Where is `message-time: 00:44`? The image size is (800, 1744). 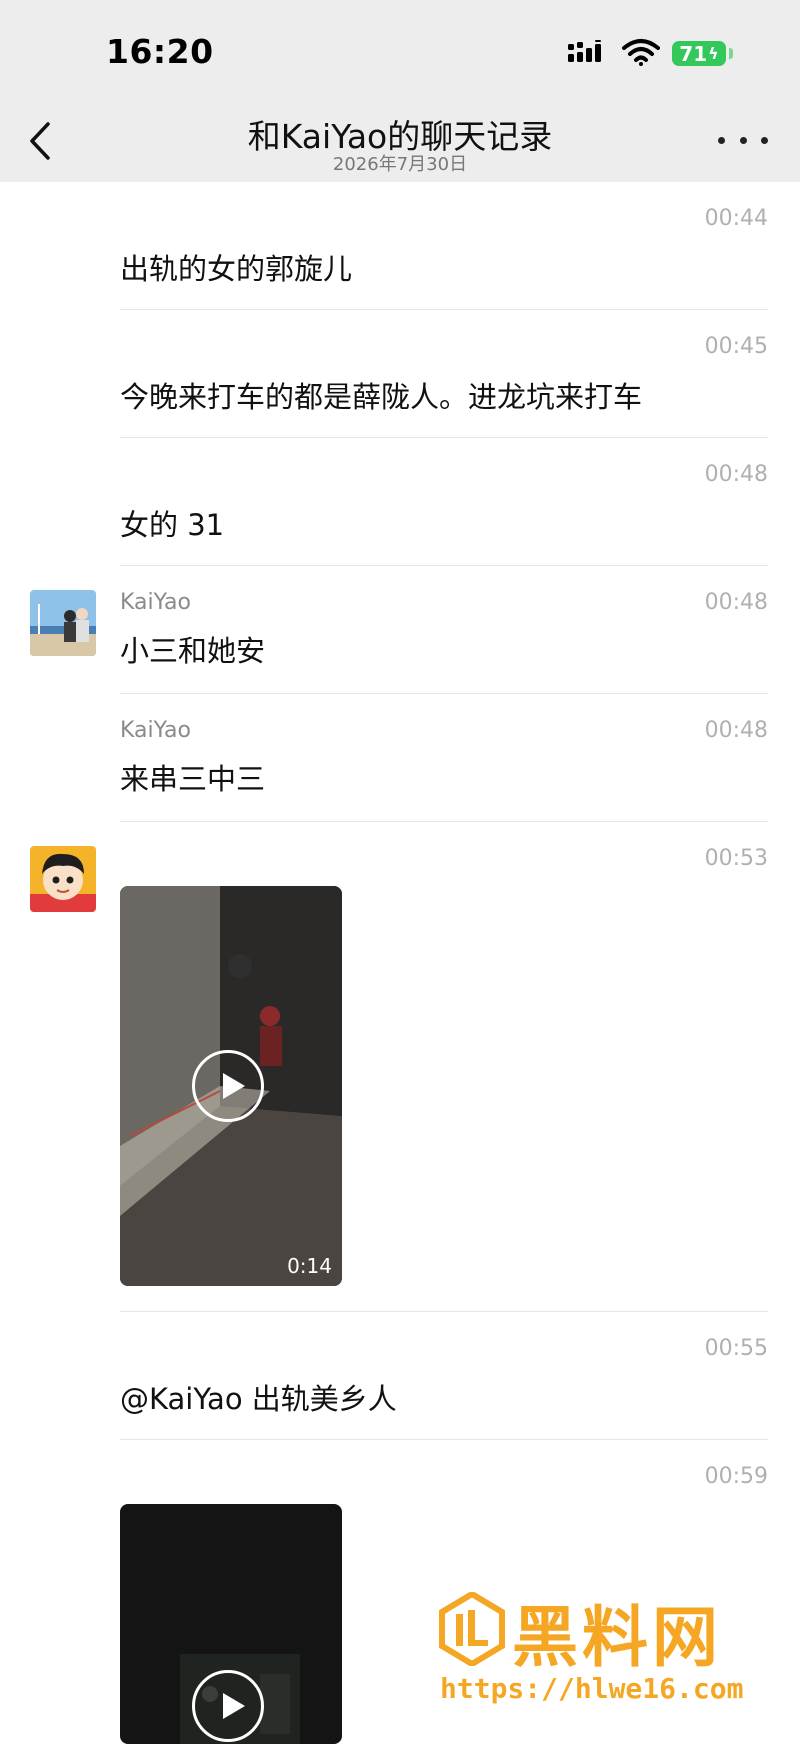 message-time: 00:44 is located at coordinates (736, 218).